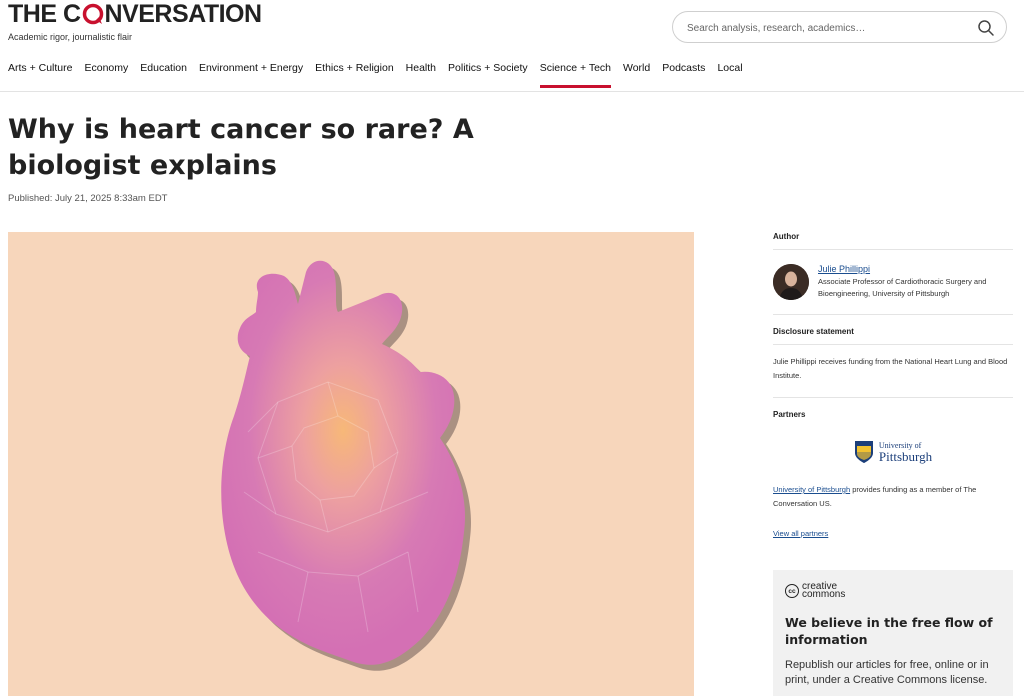 Image resolution: width=1024 pixels, height=696 pixels. Describe the element at coordinates (488, 75) in the screenshot. I see `nav-item-politics-society: Politics + Society` at that location.